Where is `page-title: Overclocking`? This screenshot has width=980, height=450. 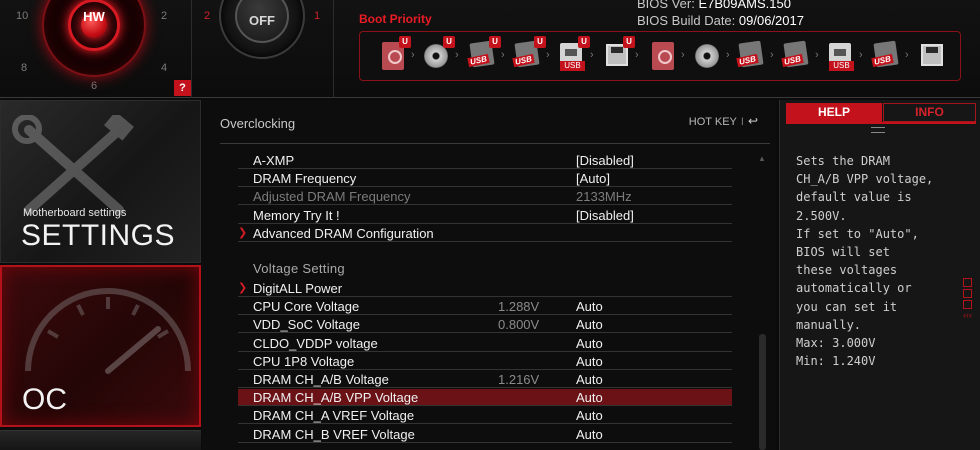 page-title: Overclocking is located at coordinates (258, 123).